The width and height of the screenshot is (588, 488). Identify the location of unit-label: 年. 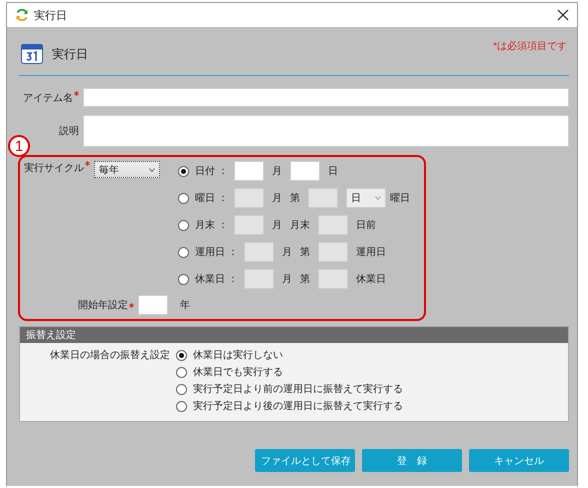
(185, 305).